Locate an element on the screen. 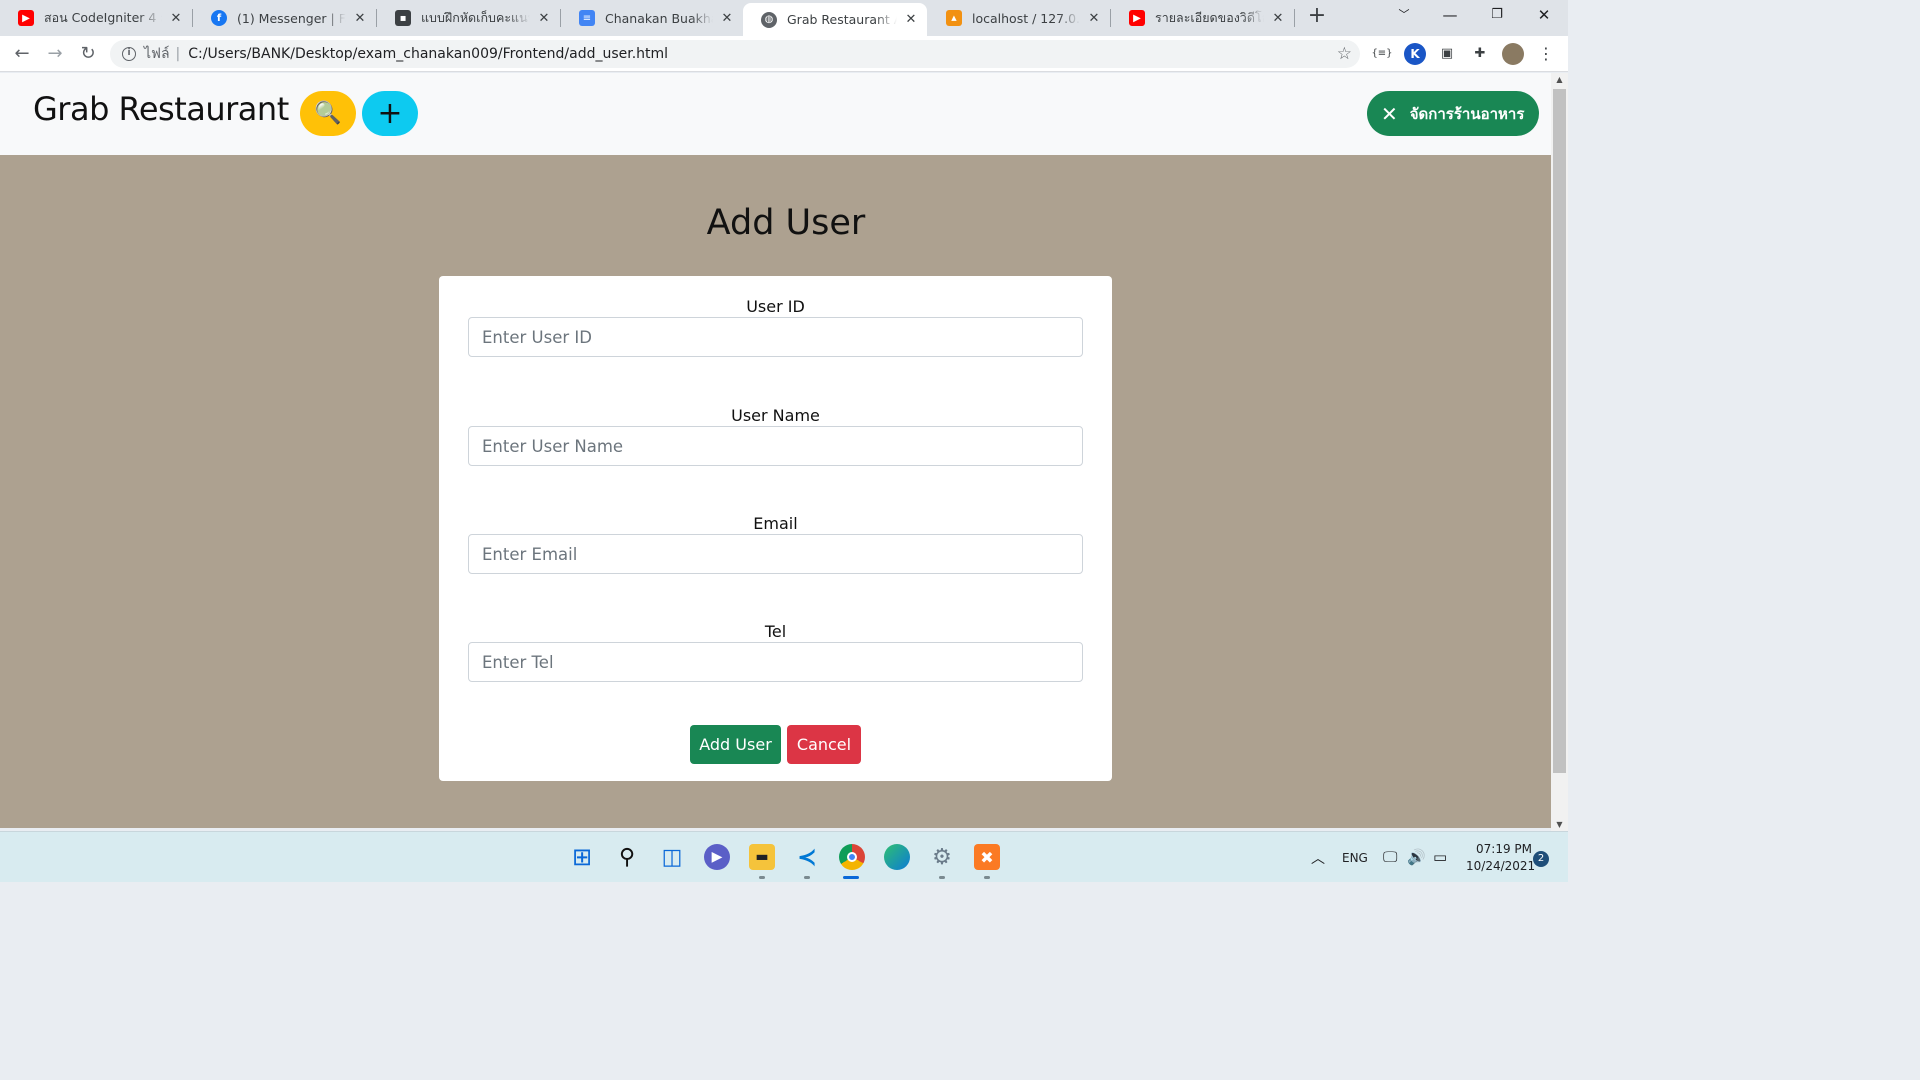 This screenshot has width=1920, height=1080. picture-in-picture-icon: ▣ is located at coordinates (1447, 54).